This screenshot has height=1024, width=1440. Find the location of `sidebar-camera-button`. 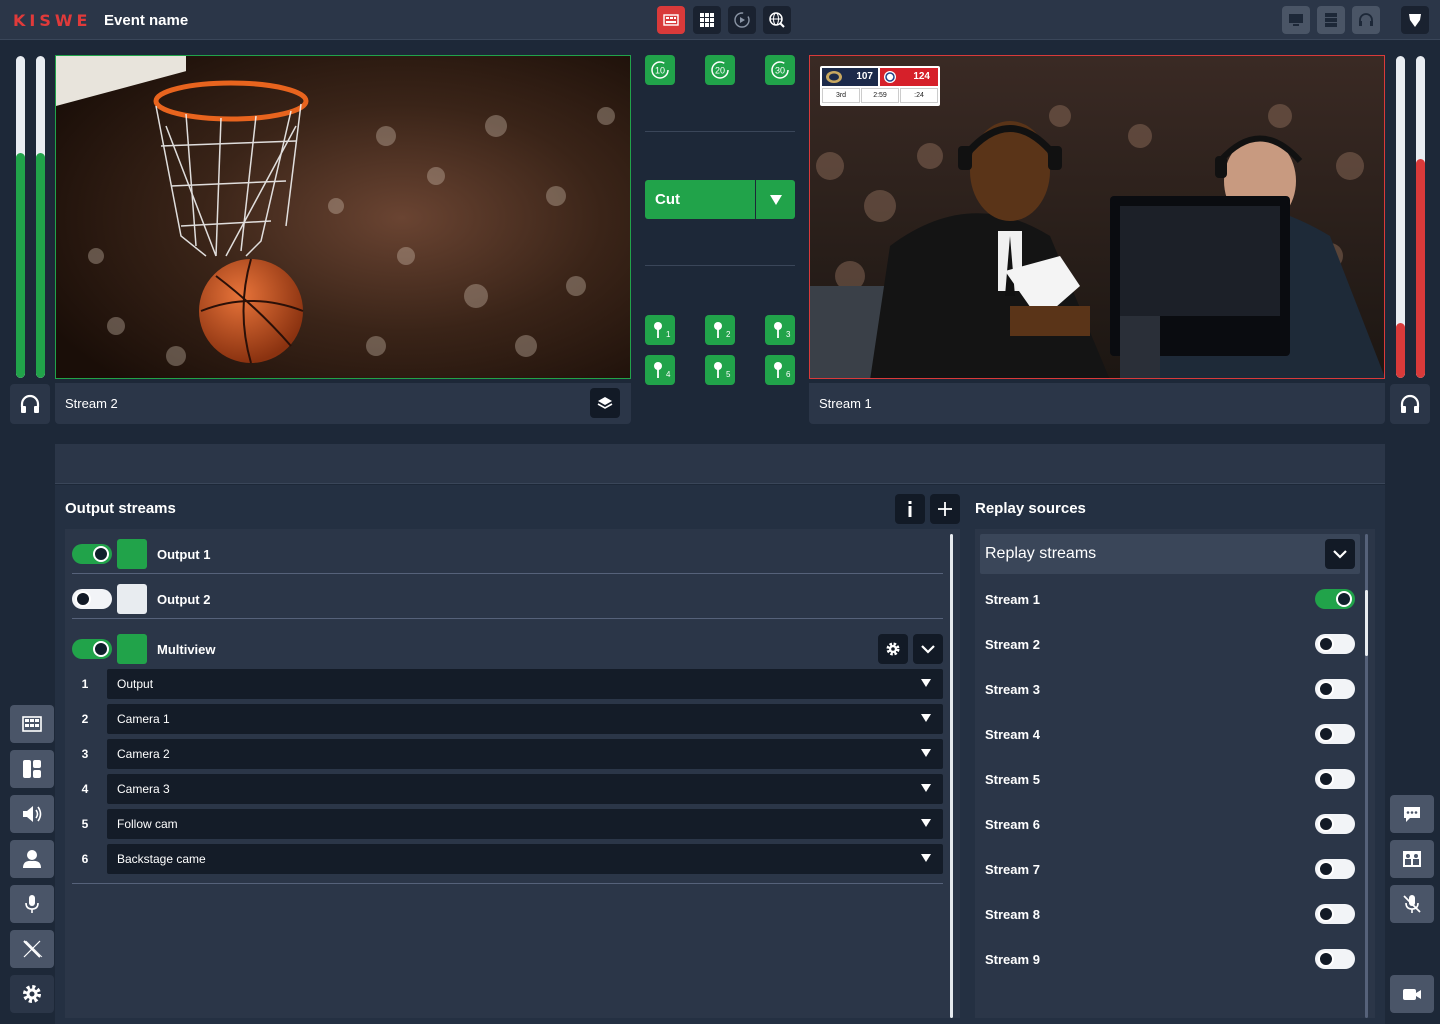

sidebar-camera-button is located at coordinates (1412, 994).